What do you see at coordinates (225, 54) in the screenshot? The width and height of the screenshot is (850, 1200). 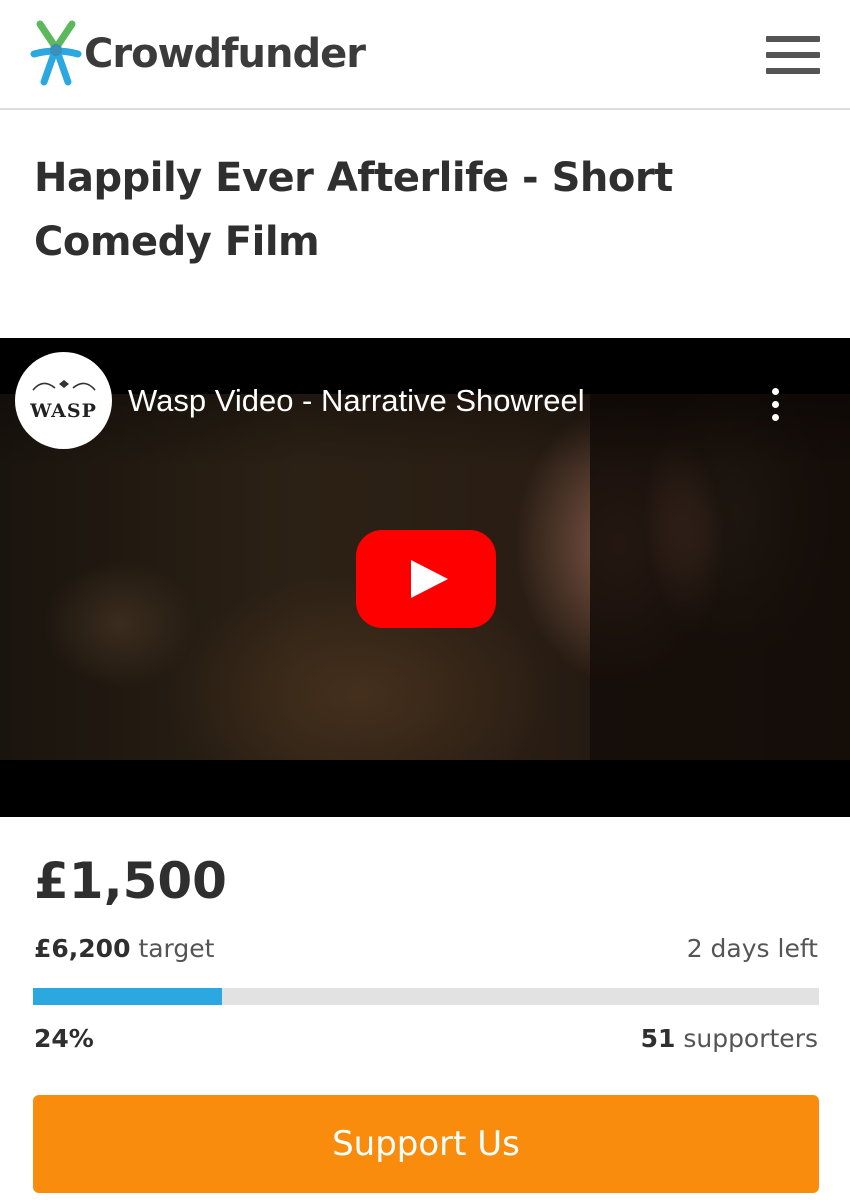 I see `logo-text: Crowdfunder` at bounding box center [225, 54].